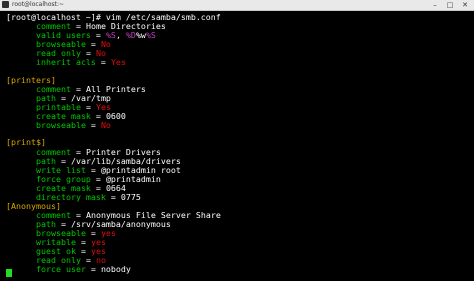  I want to click on config-value: 0775, so click(130, 197).